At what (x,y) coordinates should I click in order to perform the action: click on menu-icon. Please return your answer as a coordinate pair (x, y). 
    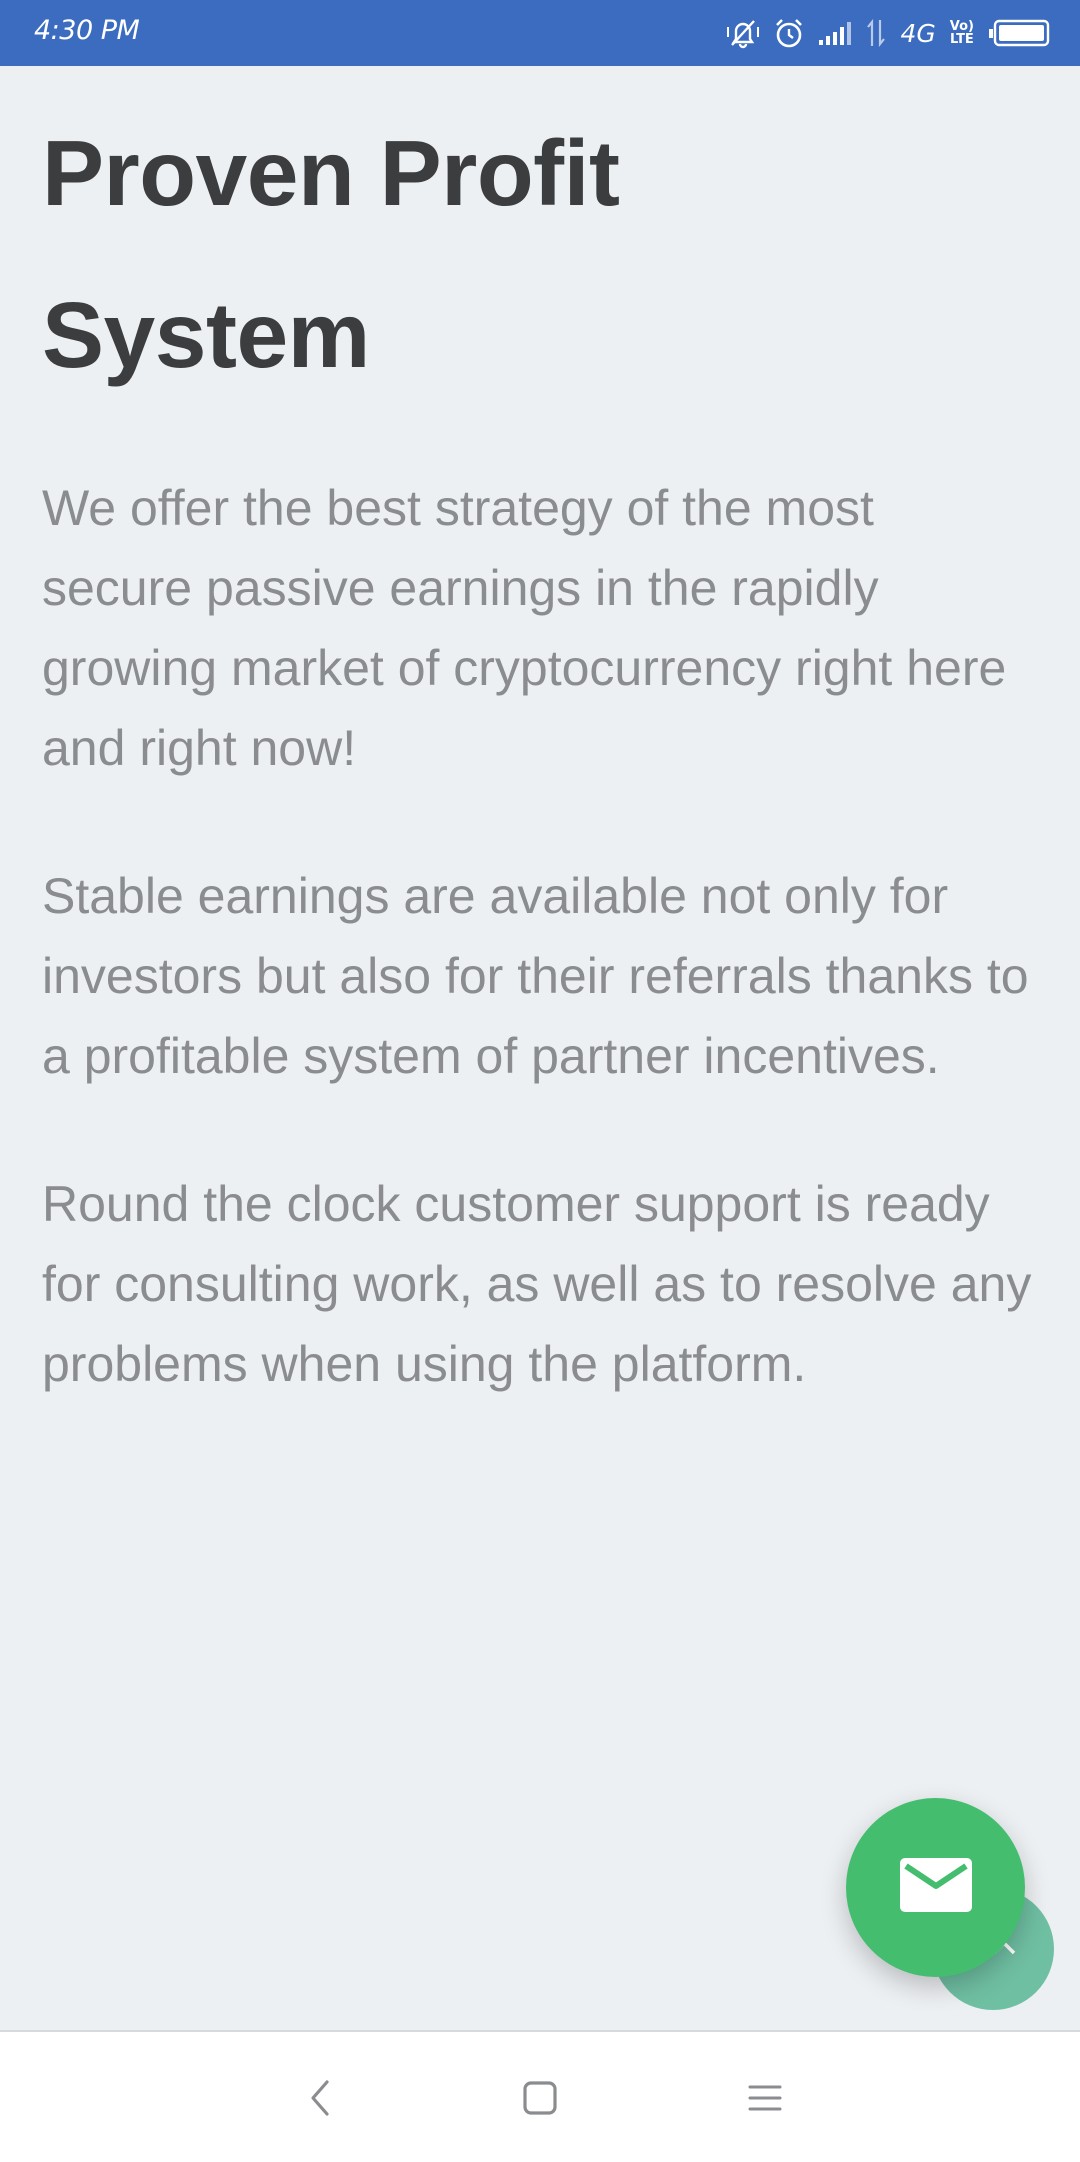
    Looking at the image, I should click on (765, 2100).